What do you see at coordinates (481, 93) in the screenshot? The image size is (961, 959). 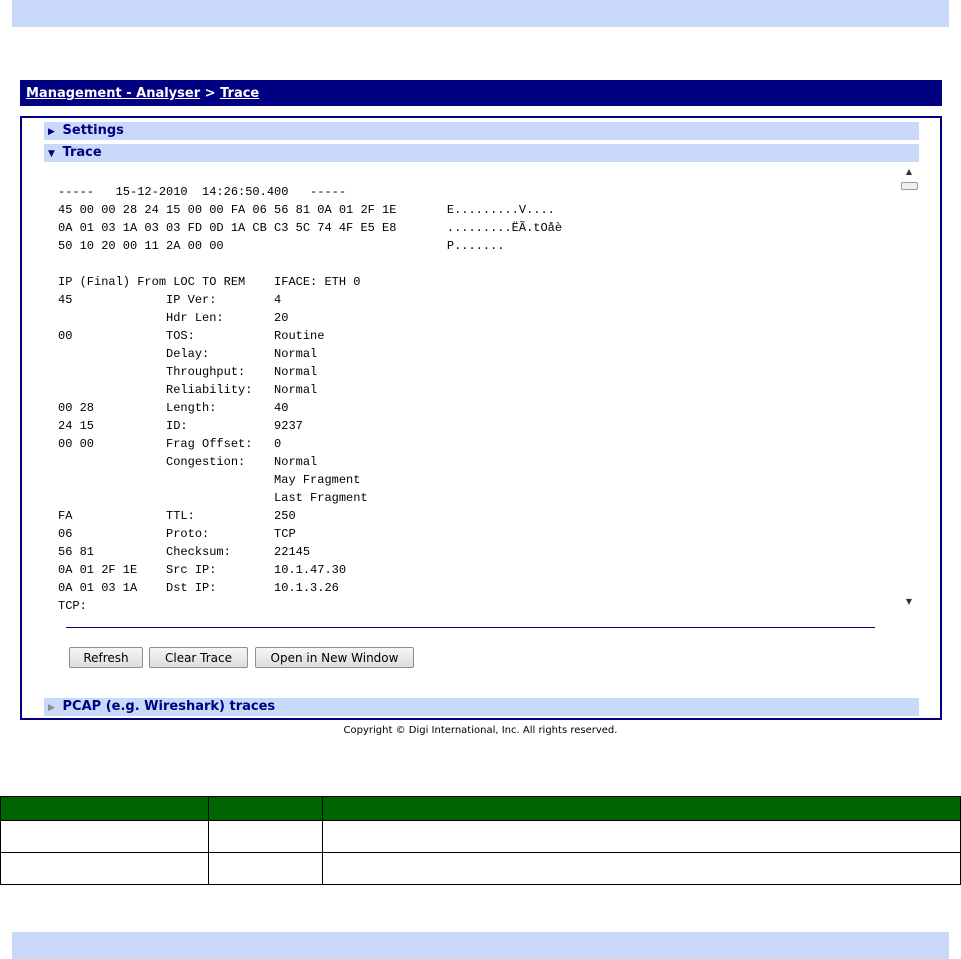 I see `breadcrumb: Management - Analyser > Trace` at bounding box center [481, 93].